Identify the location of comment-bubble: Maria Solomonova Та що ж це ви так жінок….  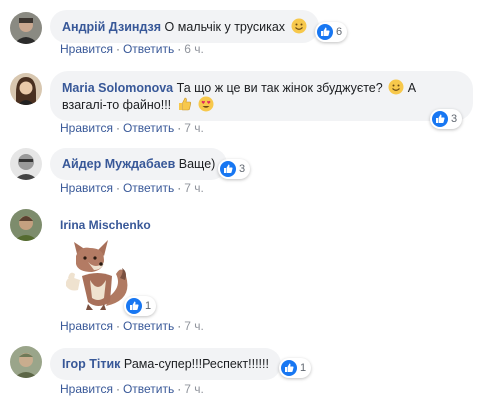
(261, 96).